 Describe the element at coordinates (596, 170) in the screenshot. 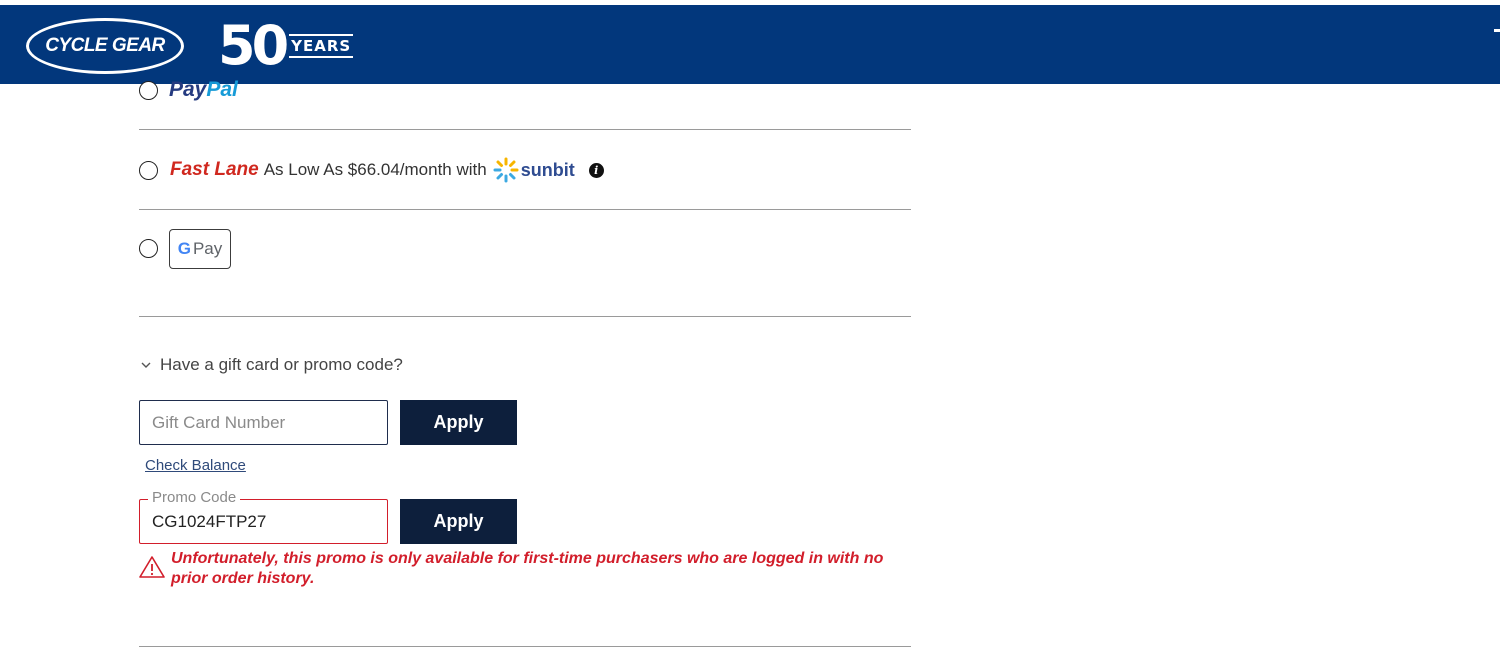

I see `info-icon: i` at that location.